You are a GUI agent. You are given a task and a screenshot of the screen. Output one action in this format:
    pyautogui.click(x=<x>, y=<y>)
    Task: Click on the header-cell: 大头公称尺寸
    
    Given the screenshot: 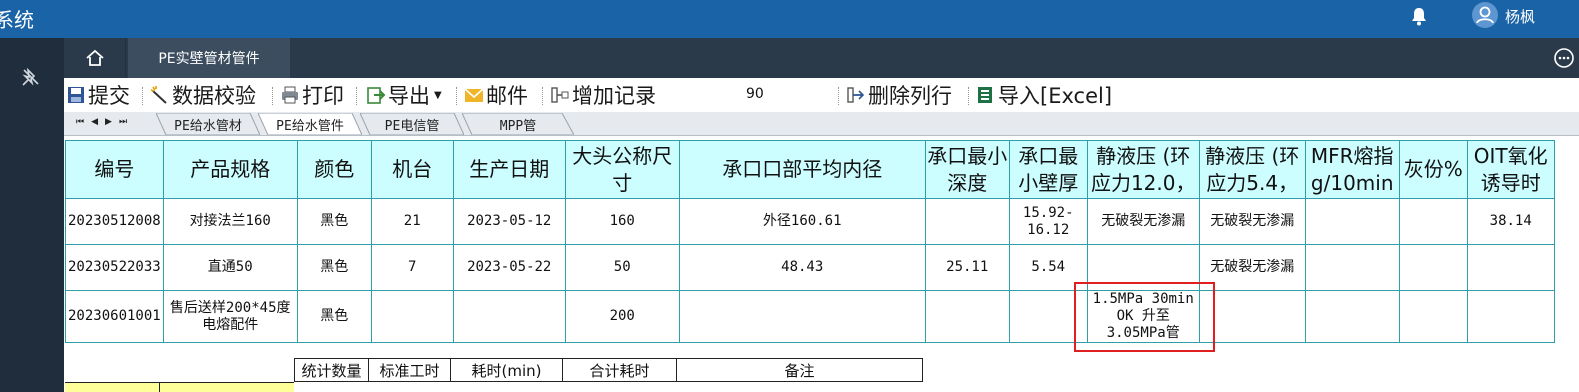 What is the action you would take?
    pyautogui.click(x=622, y=169)
    